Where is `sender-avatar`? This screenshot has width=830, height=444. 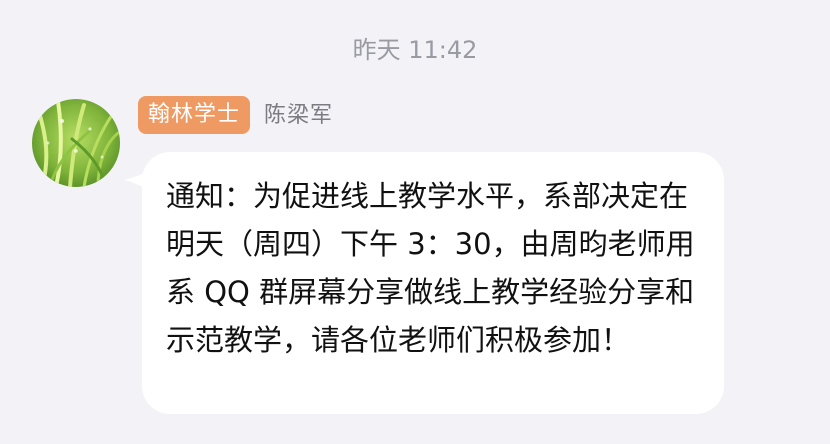 sender-avatar is located at coordinates (76, 143).